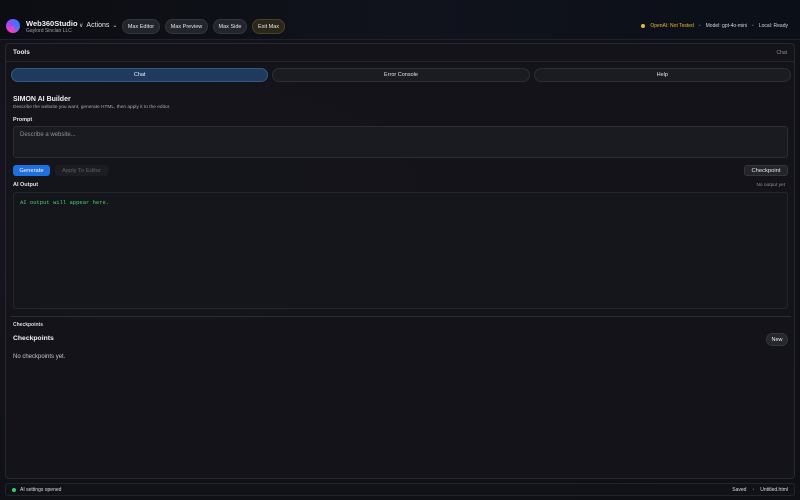  I want to click on warning-dot-icon, so click(643, 26).